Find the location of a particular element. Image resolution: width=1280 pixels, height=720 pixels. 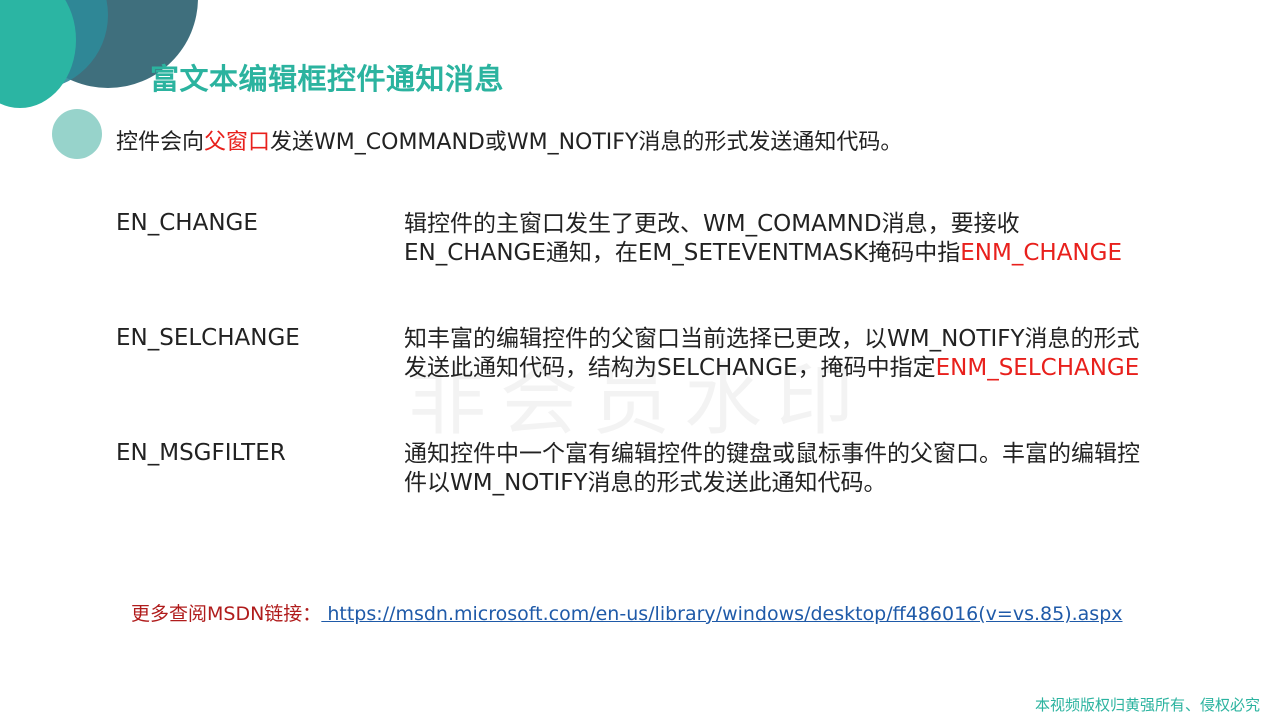

desc-line: 通知控件中一个富有编辑控件的键盘或鼠标事件的父窗口。丰富的编辑控 is located at coordinates (772, 454).